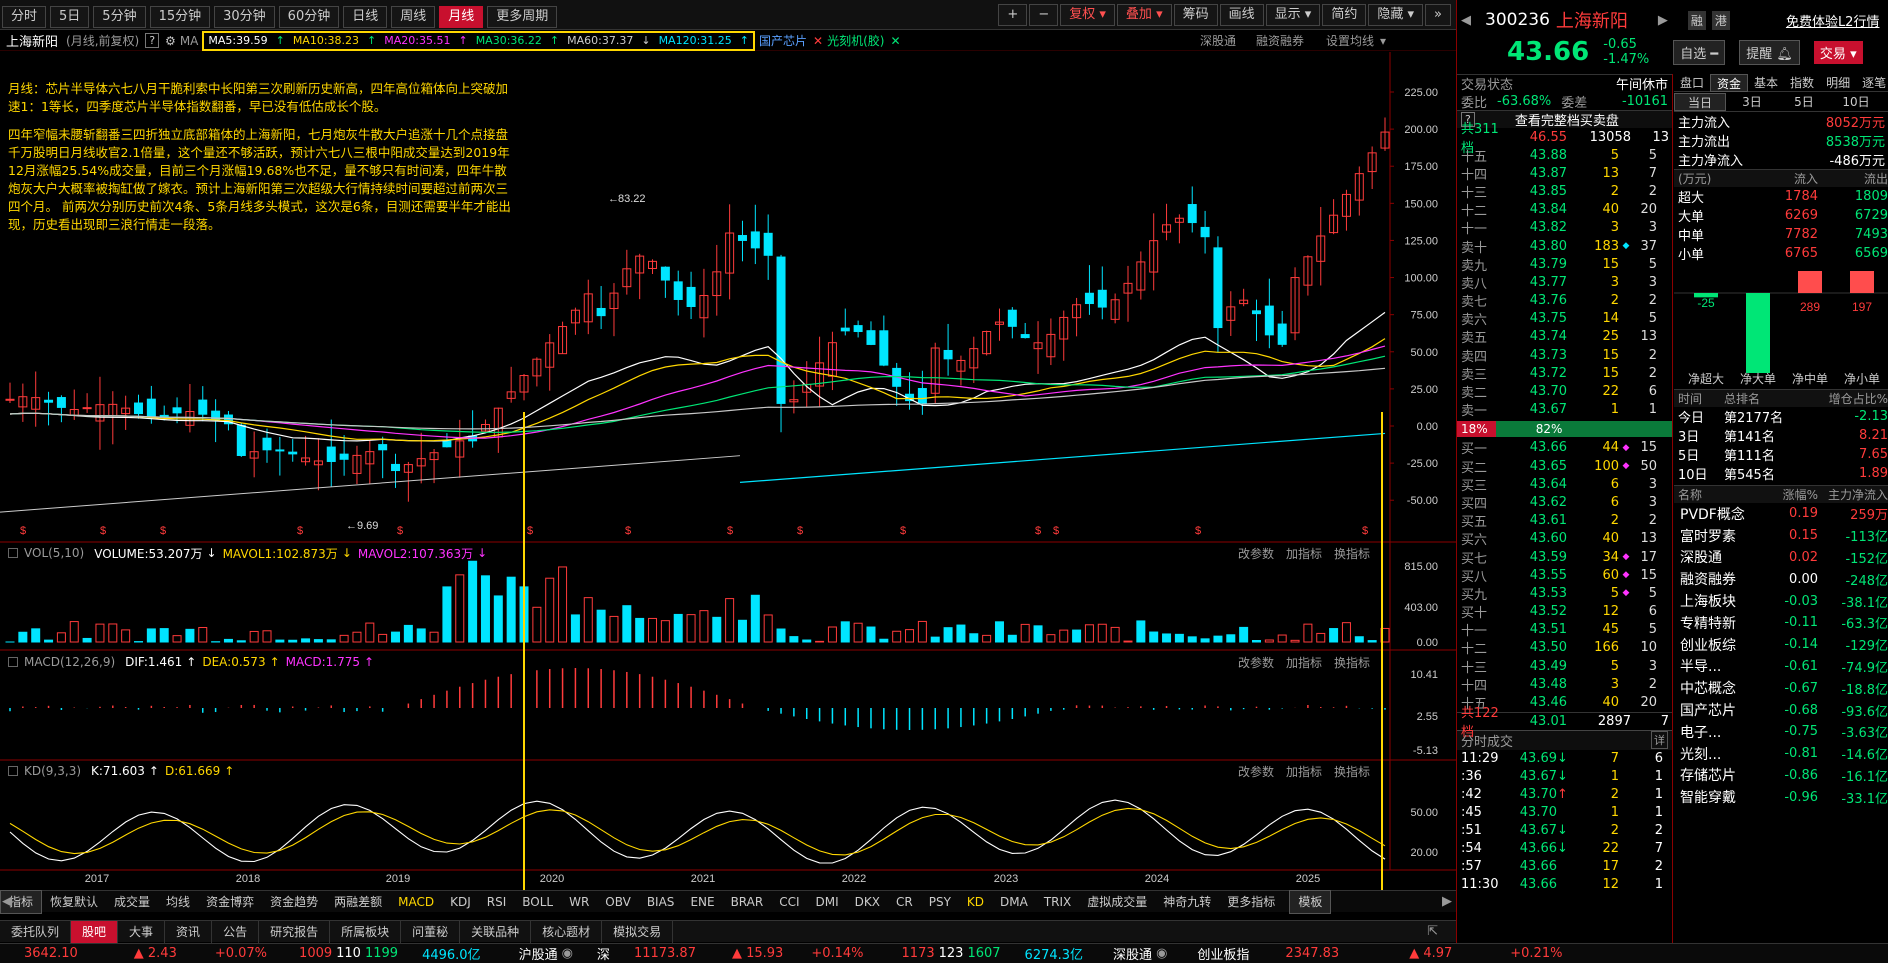 This screenshot has height=963, width=1888. What do you see at coordinates (1729, 82) in the screenshot?
I see `fund-tab-1: 资金` at bounding box center [1729, 82].